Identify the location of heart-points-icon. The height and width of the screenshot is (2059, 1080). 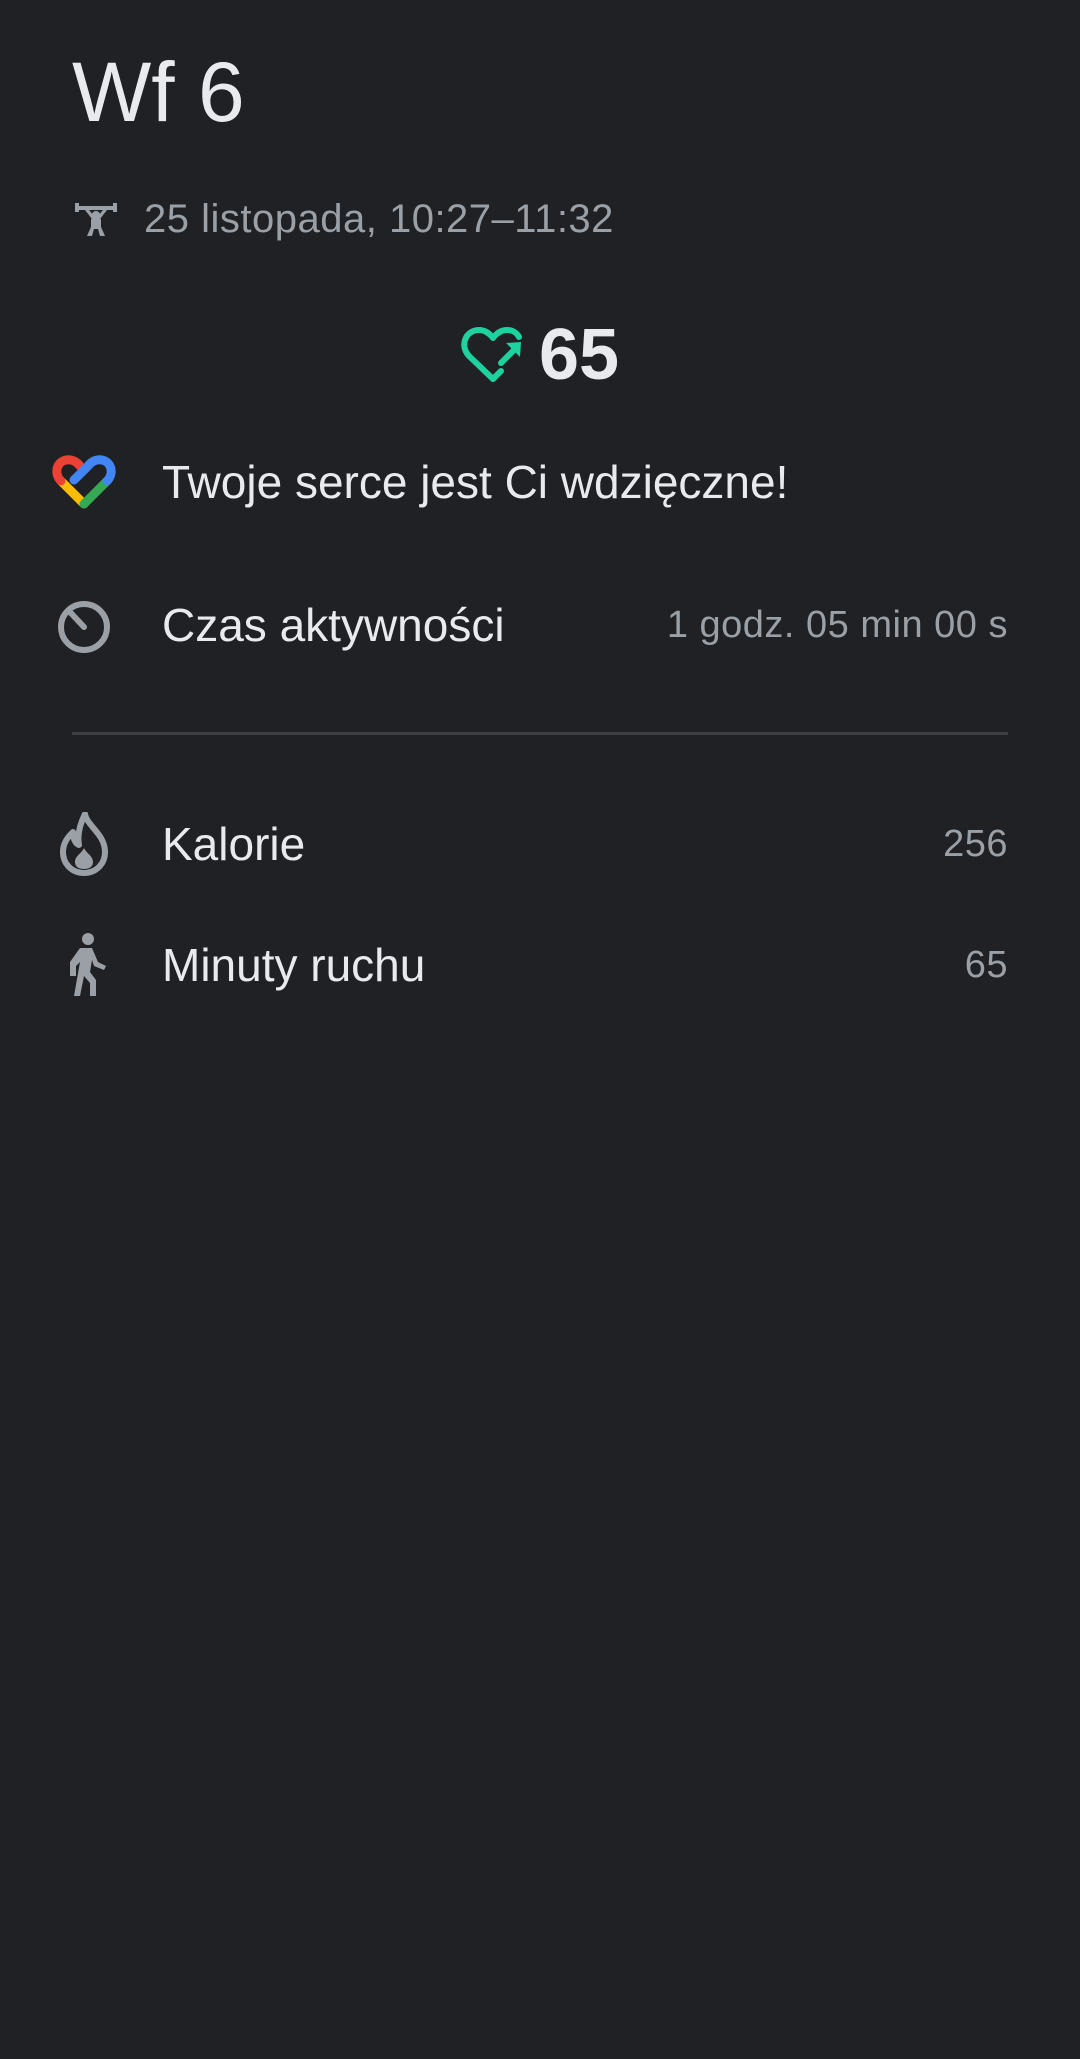
(493, 355).